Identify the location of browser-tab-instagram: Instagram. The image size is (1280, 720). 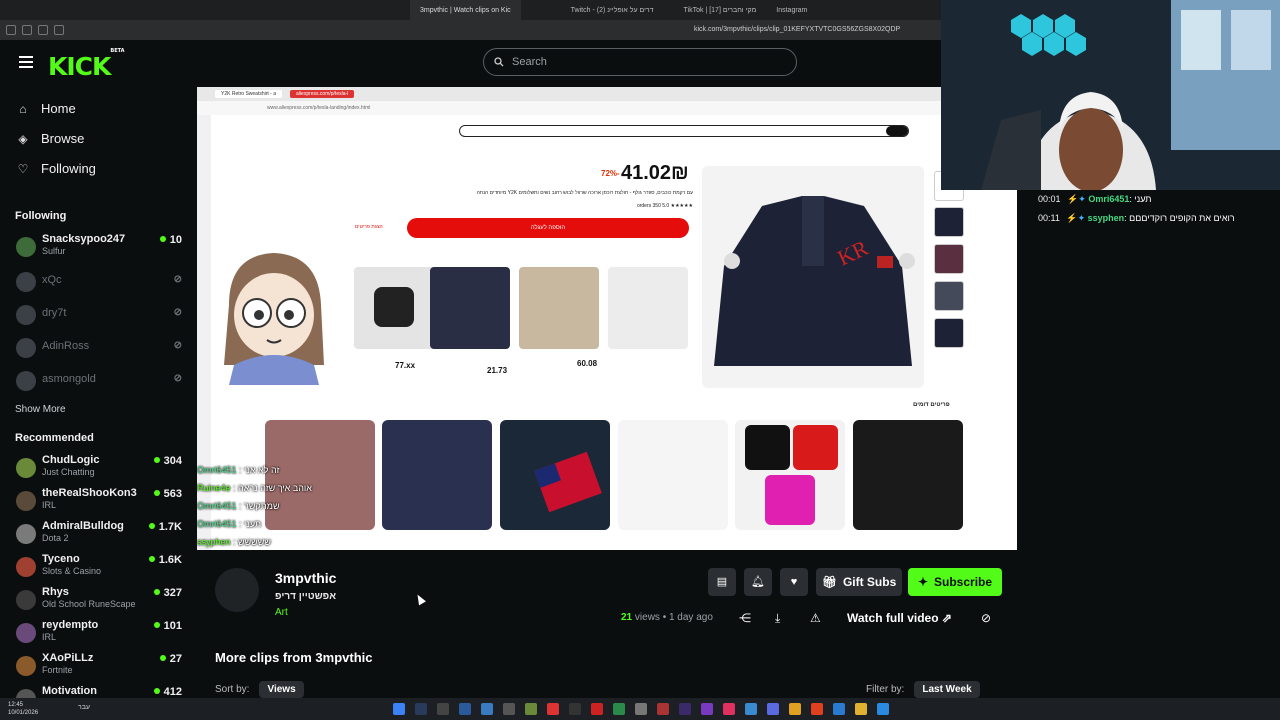
(791, 10).